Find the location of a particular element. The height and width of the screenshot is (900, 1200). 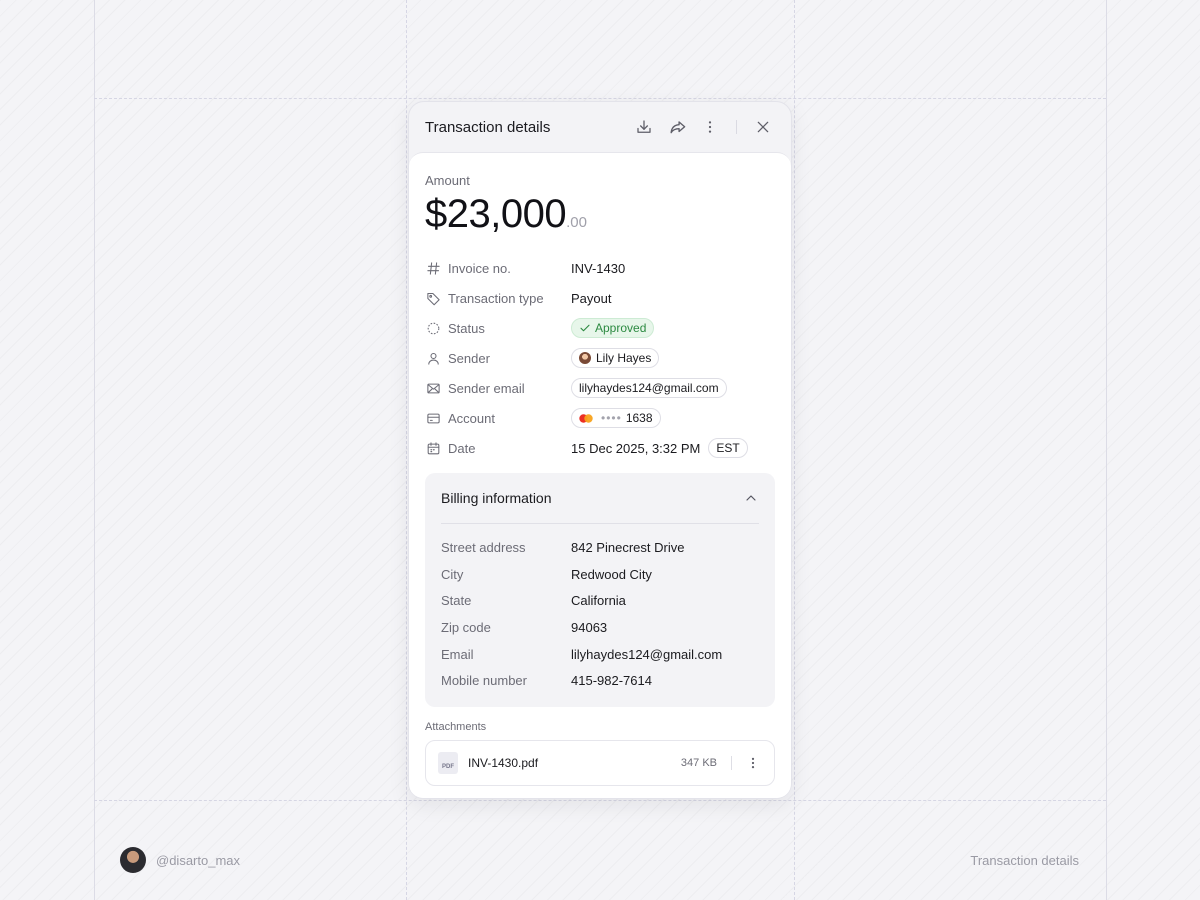

invoice-number: INV-1430 is located at coordinates (598, 268).